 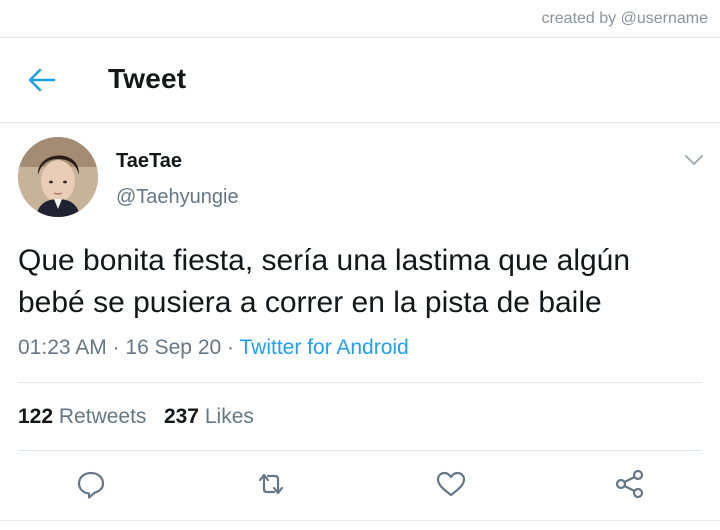 I want to click on reply-icon, so click(x=91, y=485).